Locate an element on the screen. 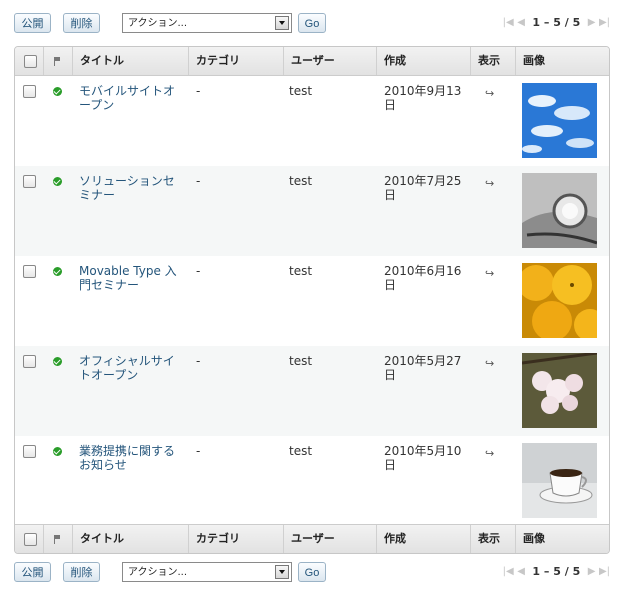  entry-date: 2010年5月10日 is located at coordinates (423, 458).